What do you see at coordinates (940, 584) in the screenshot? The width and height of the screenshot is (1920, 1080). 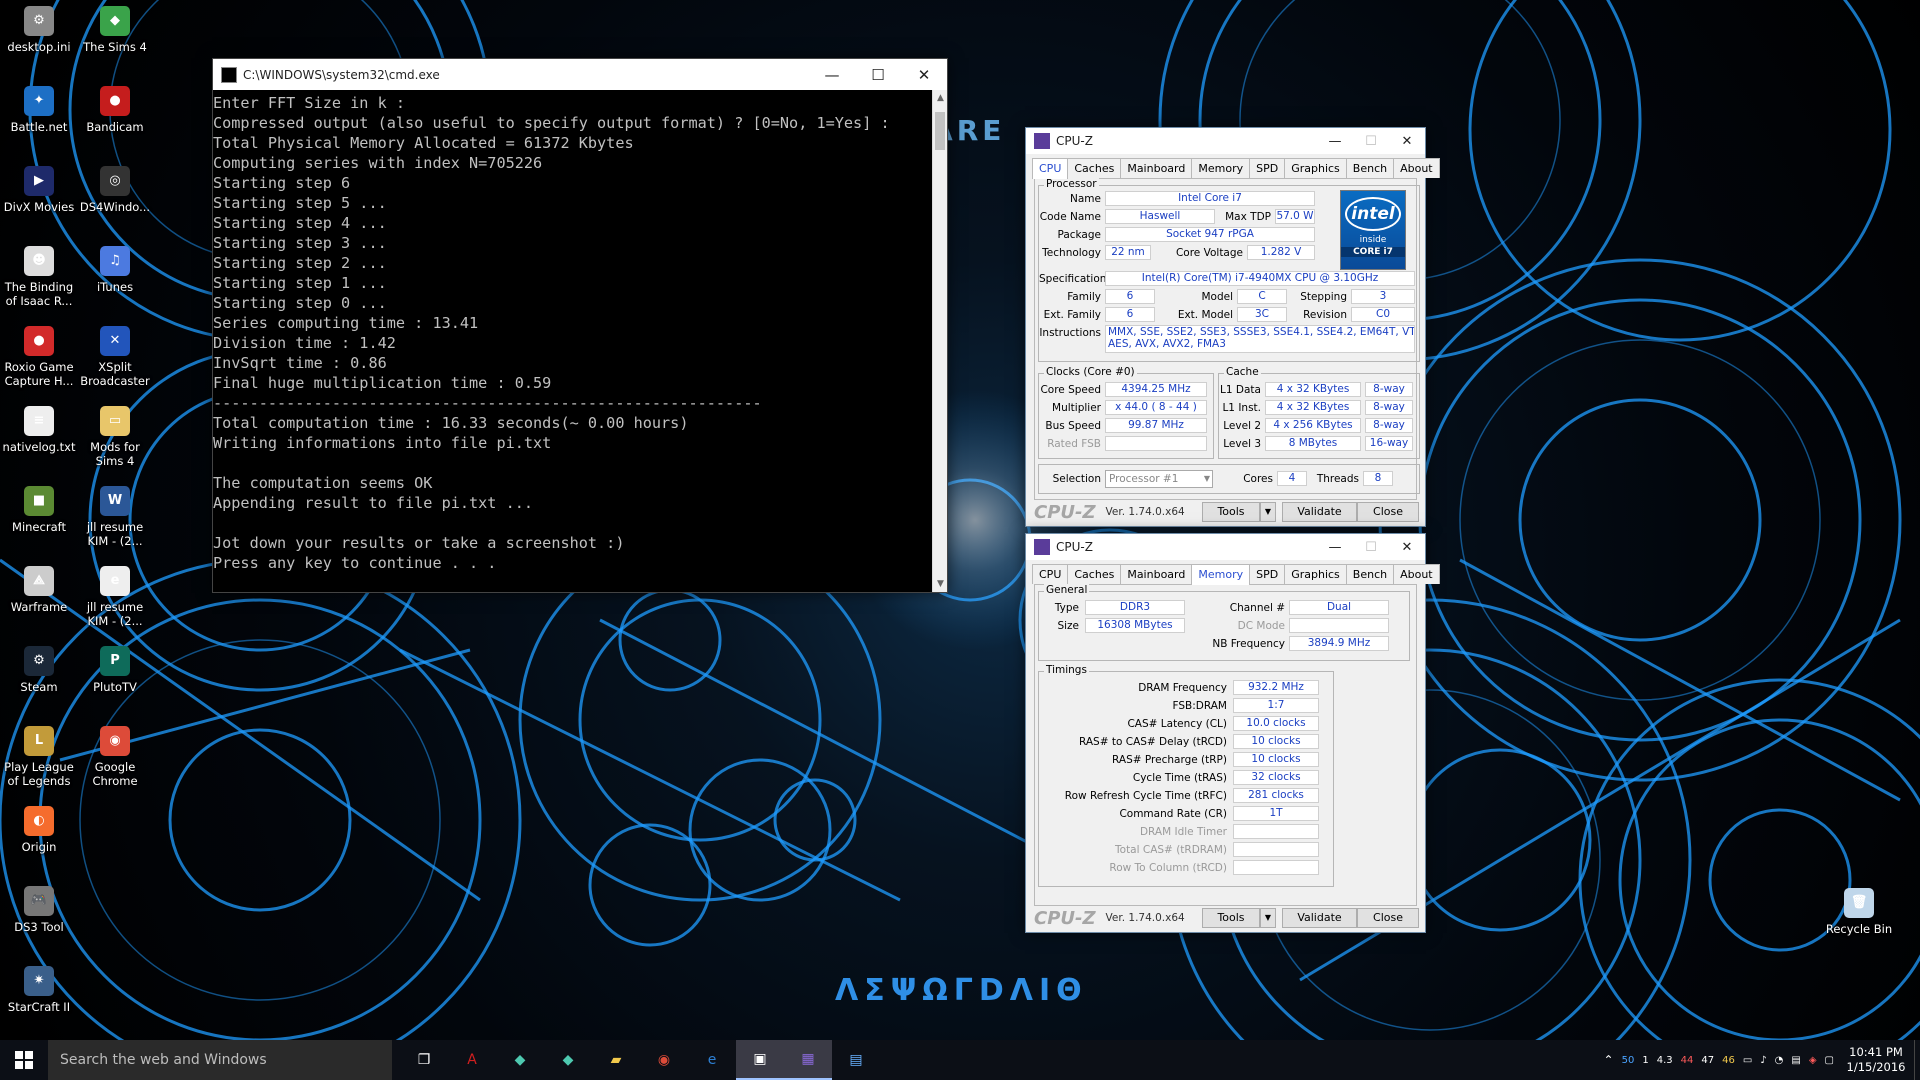 I see `scroll-down-icon: ▼` at bounding box center [940, 584].